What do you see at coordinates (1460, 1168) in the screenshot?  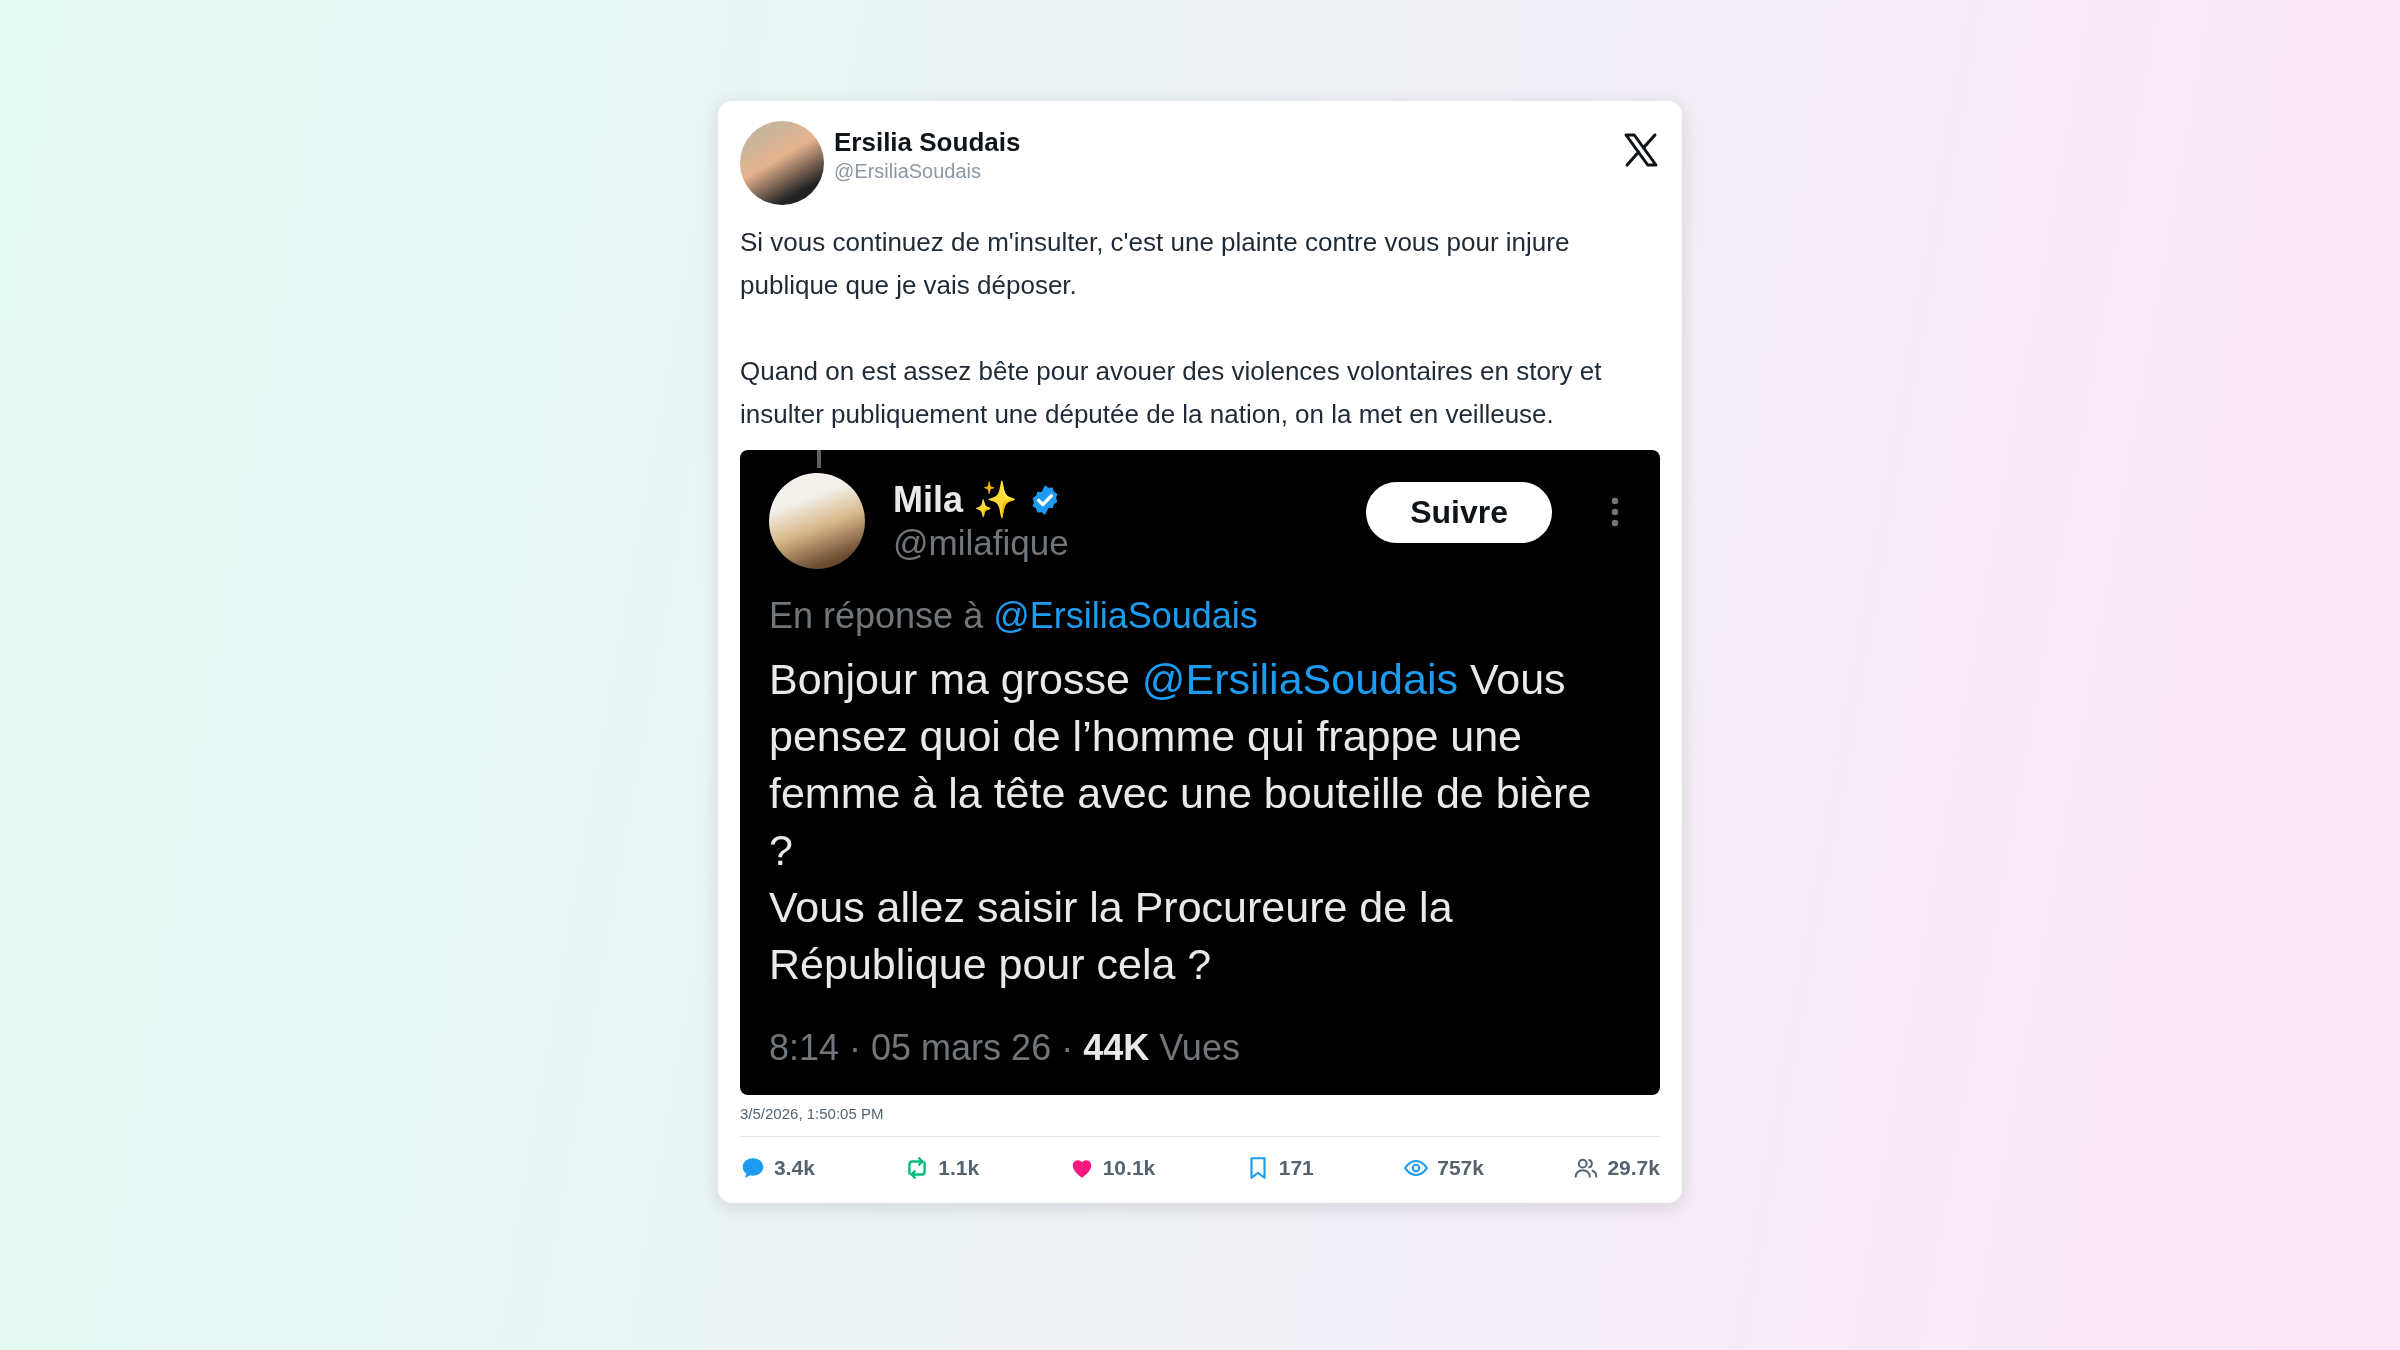 I see `stat-count: 757k` at bounding box center [1460, 1168].